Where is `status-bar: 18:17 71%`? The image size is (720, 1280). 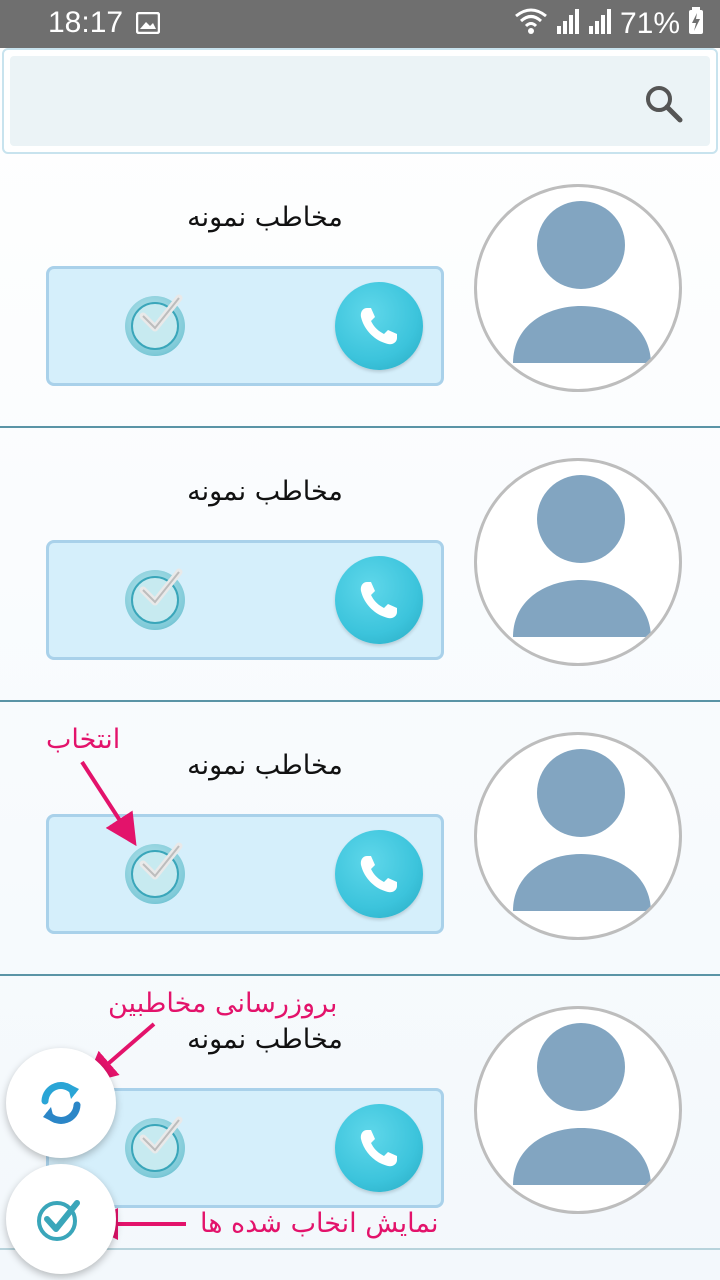 status-bar: 18:17 71% is located at coordinates (360, 24).